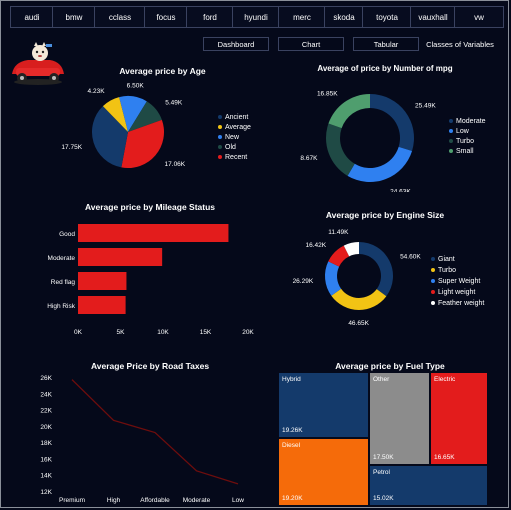 The height and width of the screenshot is (510, 511). I want to click on age-chart-title: Average price by Age, so click(162, 71).